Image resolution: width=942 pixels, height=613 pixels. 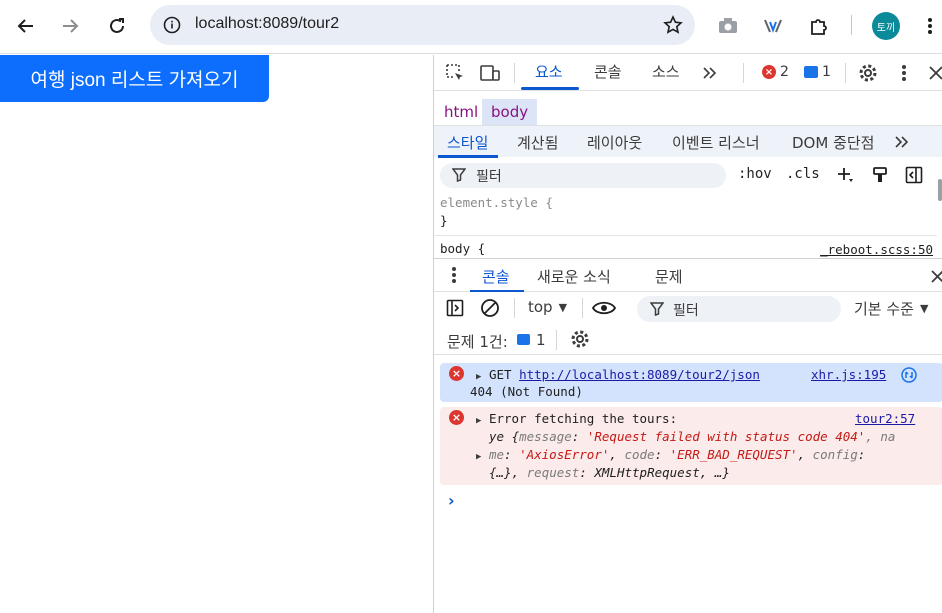 What do you see at coordinates (886, 26) in the screenshot?
I see `profile-avatar: 토끼` at bounding box center [886, 26].